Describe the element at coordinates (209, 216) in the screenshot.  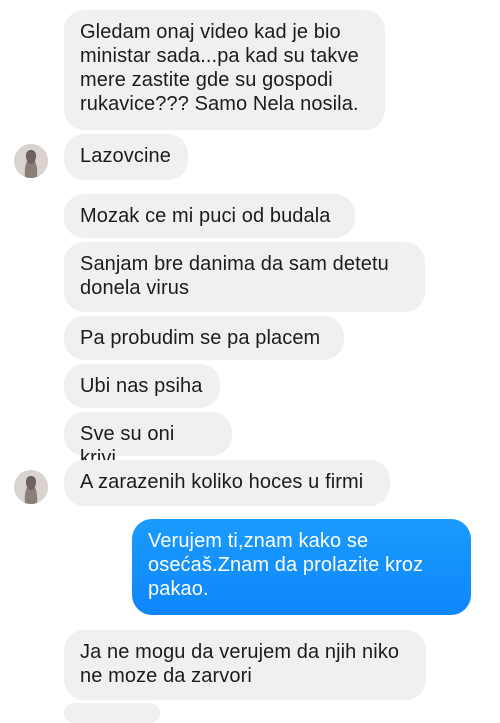
I see `incoming-message-bubble: Mozak ce mi puci od budala` at that location.